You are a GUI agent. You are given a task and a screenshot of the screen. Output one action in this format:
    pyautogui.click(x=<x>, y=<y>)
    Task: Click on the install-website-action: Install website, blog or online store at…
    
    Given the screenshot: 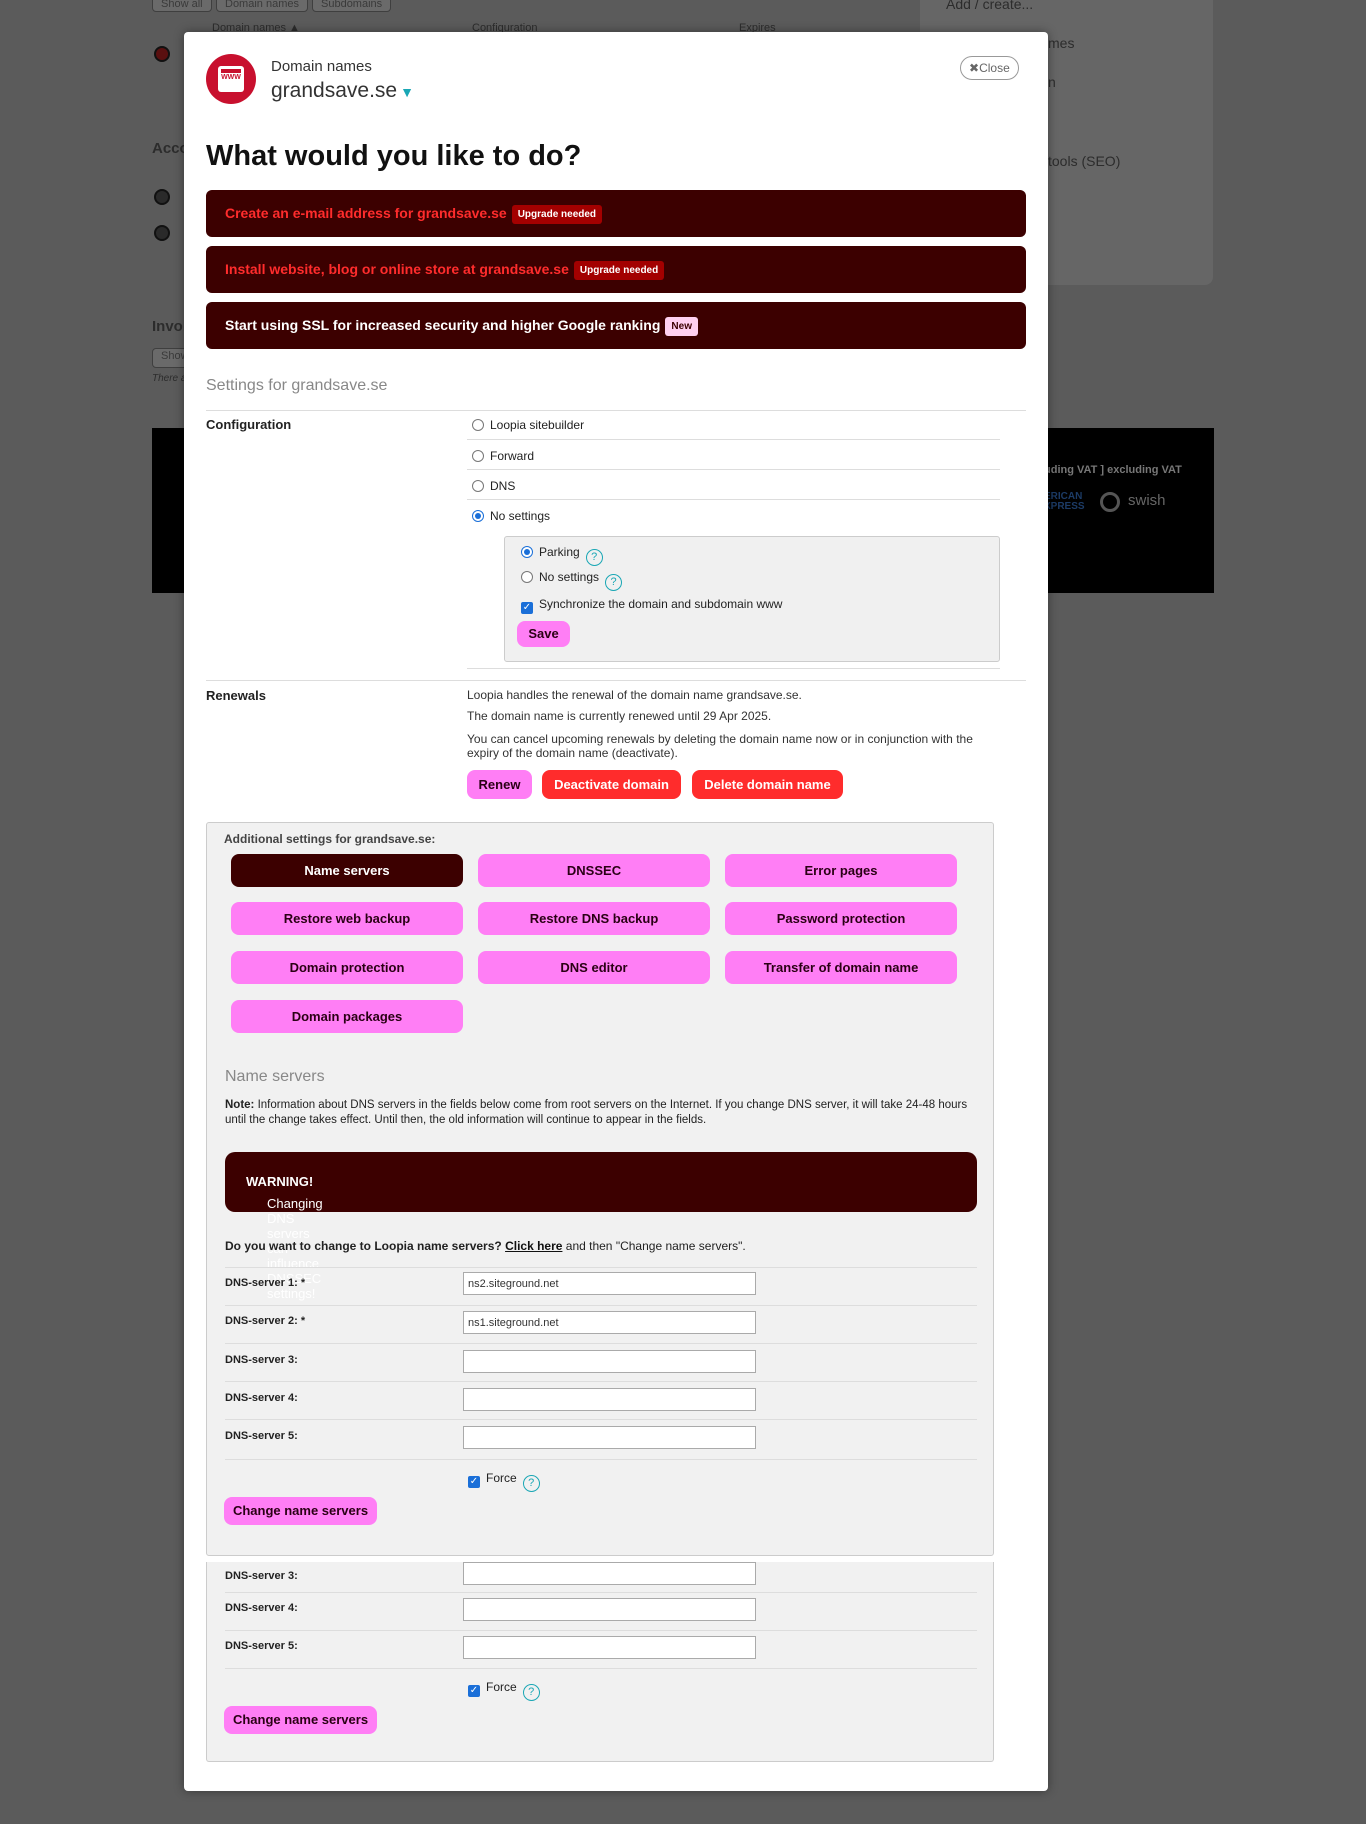 What is the action you would take?
    pyautogui.click(x=616, y=269)
    